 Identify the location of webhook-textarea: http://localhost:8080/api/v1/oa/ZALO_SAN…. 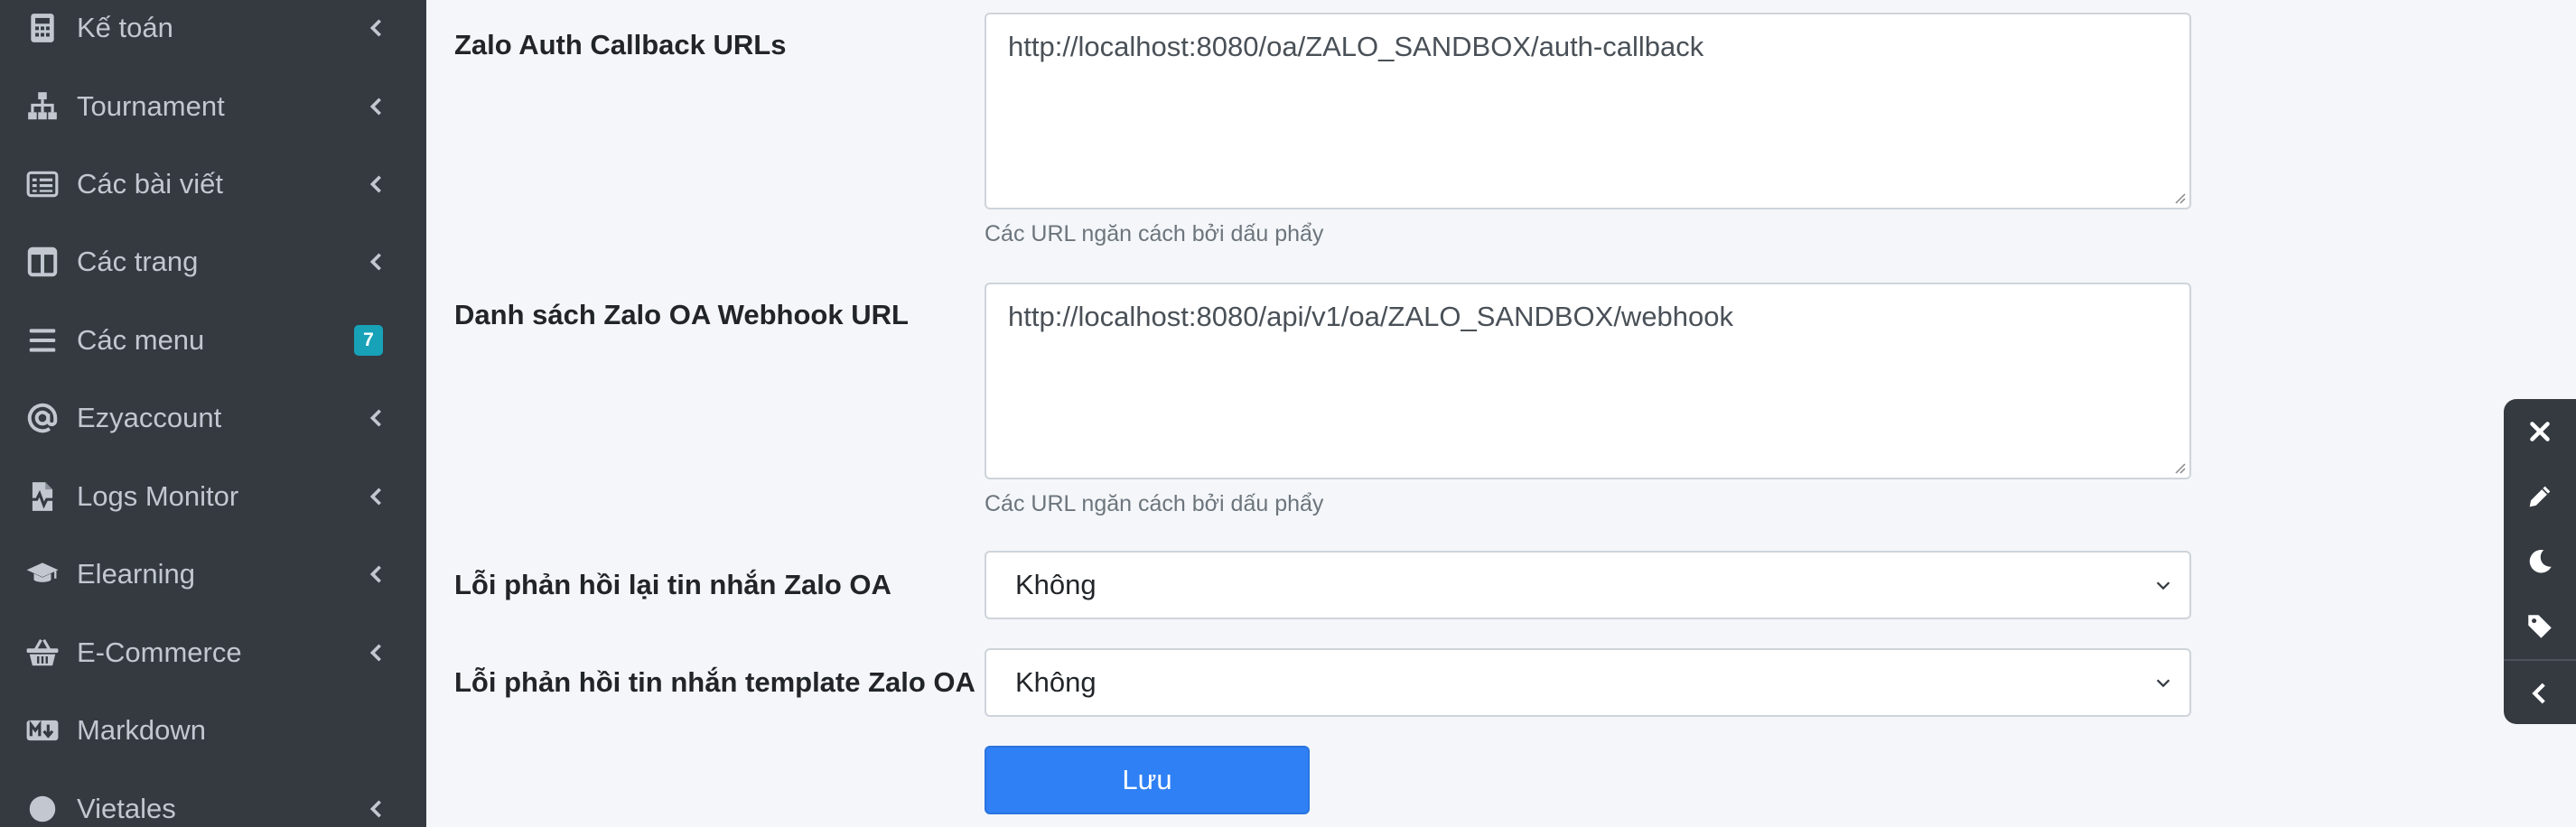
(1588, 381).